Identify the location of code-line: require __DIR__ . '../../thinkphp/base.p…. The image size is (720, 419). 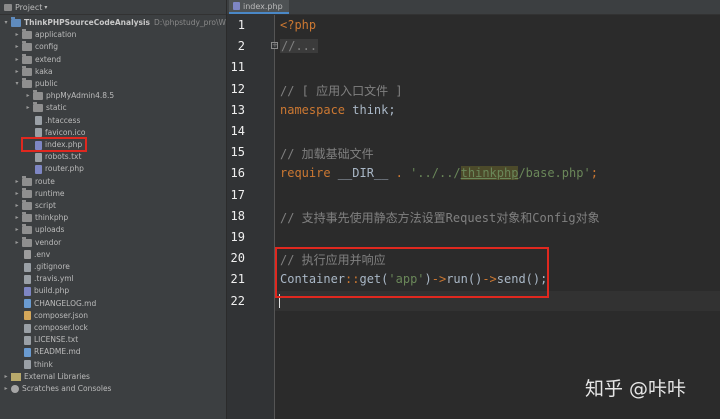
(439, 173).